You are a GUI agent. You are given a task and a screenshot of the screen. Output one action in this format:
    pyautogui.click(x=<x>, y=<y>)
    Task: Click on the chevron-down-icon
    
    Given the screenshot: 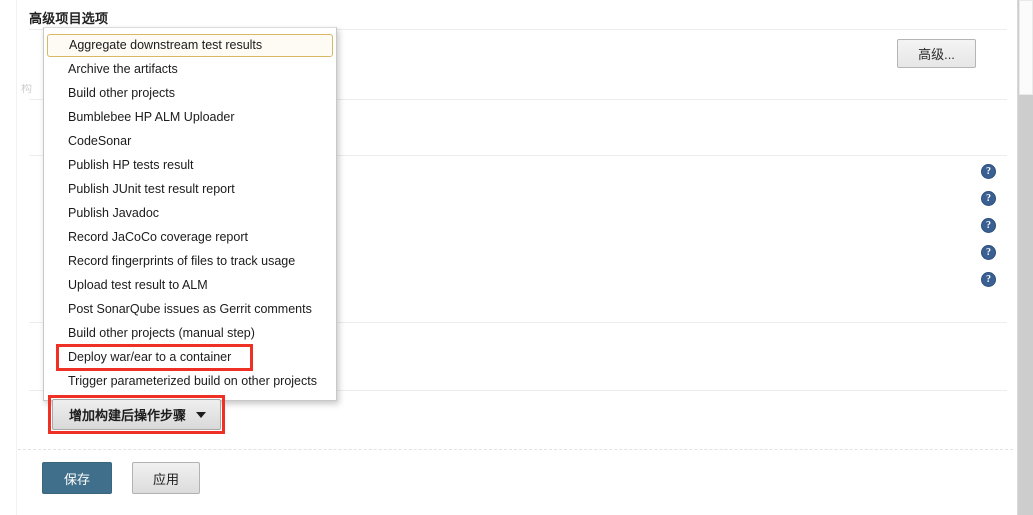 What is the action you would take?
    pyautogui.click(x=201, y=414)
    